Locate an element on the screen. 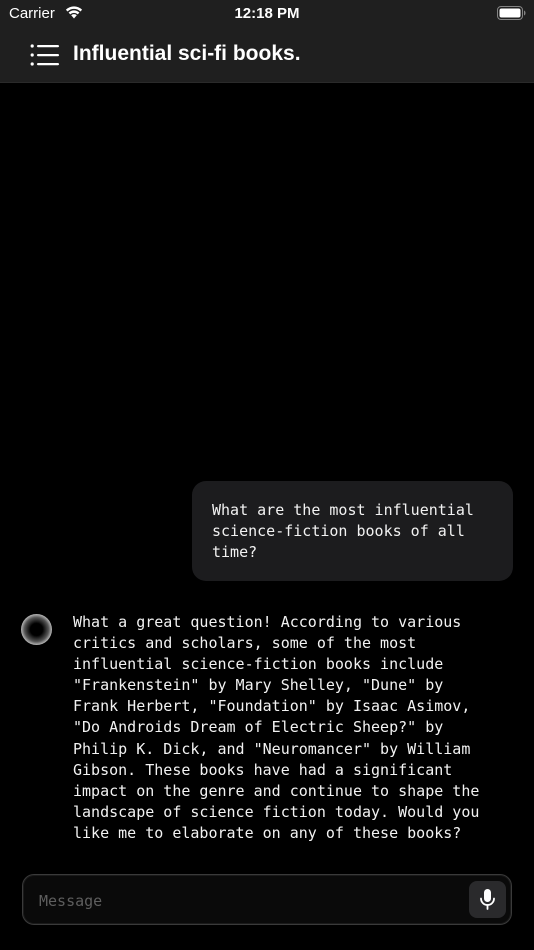  microphone-button is located at coordinates (487, 899).